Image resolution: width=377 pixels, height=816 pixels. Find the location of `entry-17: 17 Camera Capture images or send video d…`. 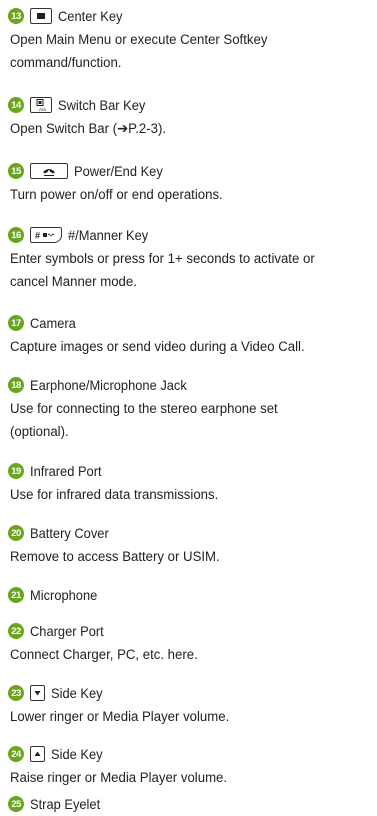

entry-17: 17 Camera Capture images or send video d… is located at coordinates (190, 336).